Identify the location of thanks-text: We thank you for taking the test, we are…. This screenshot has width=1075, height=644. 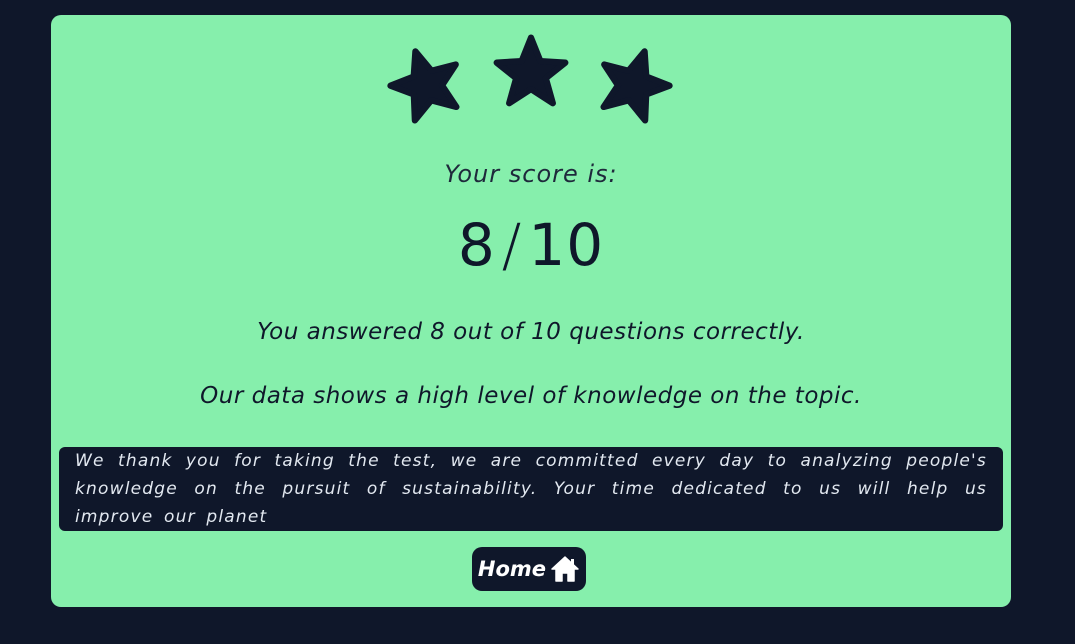
(531, 489).